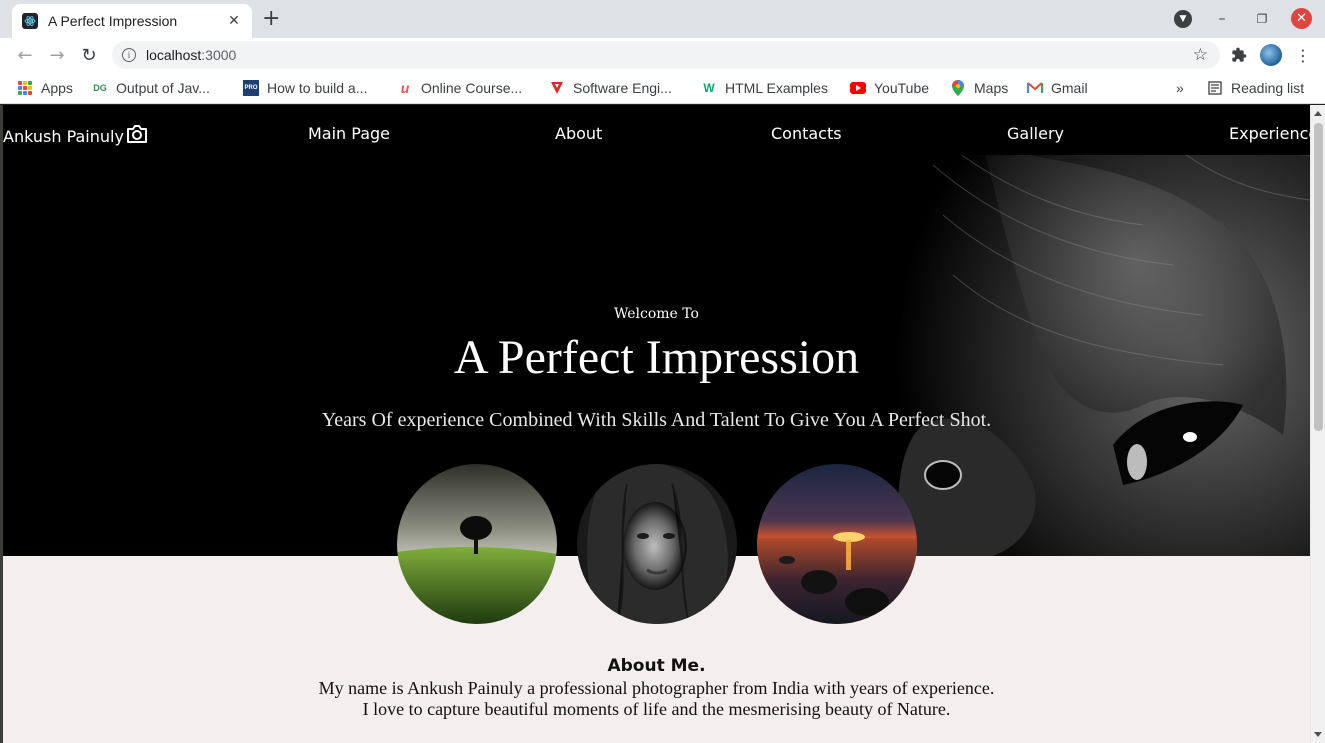  What do you see at coordinates (557, 88) in the screenshot?
I see `triangle-icon` at bounding box center [557, 88].